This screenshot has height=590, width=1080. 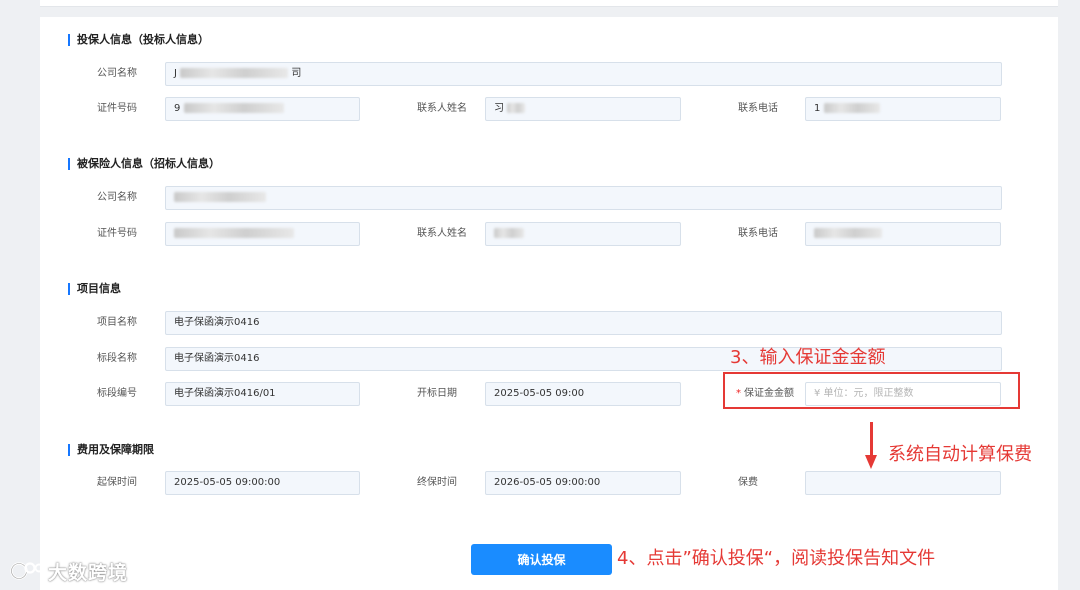 What do you see at coordinates (117, 108) in the screenshot?
I see `applicant-id-label: 证件号码` at bounding box center [117, 108].